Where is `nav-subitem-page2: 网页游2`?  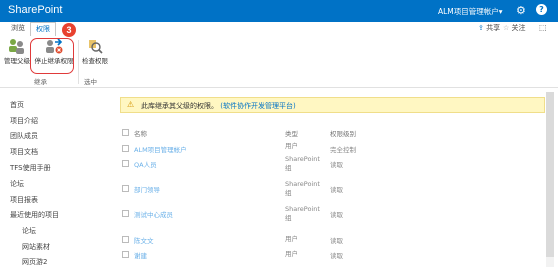 nav-subitem-page2: 网页游2 is located at coordinates (34, 262).